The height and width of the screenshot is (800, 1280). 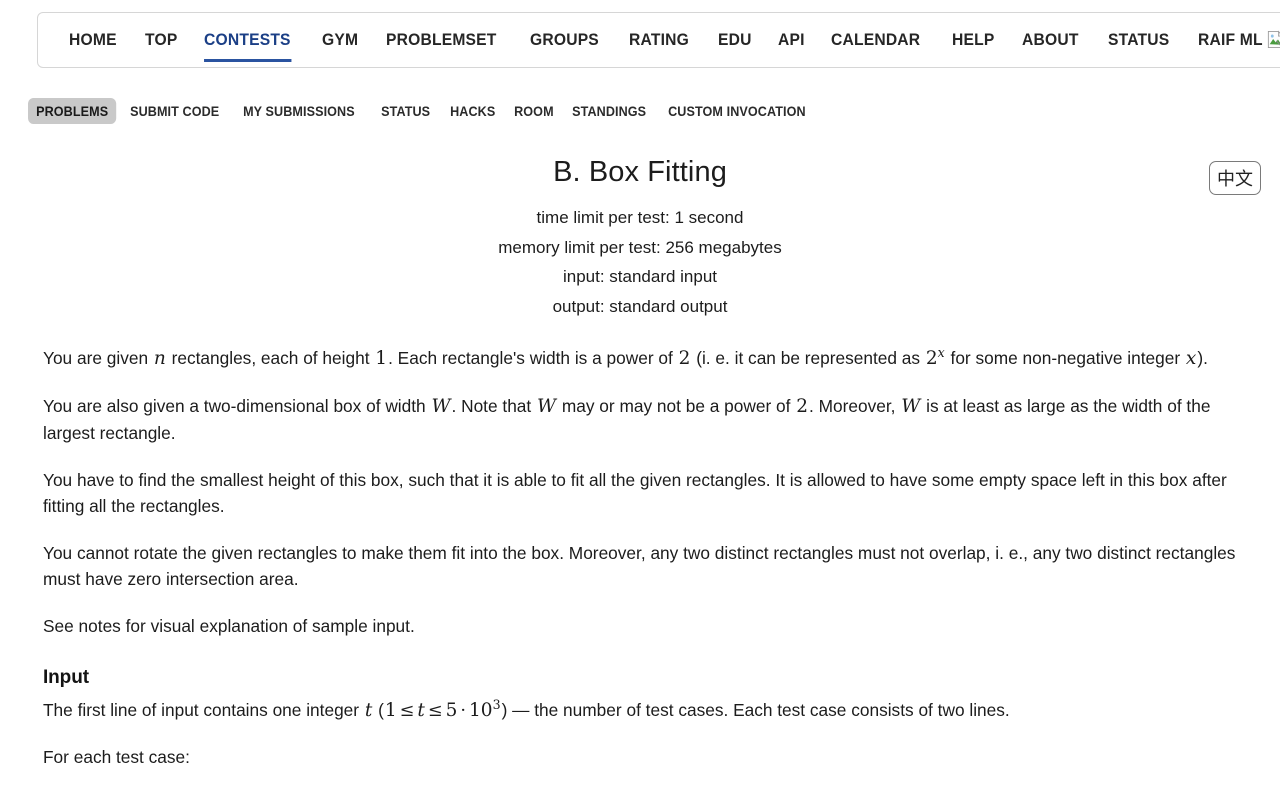 What do you see at coordinates (1202, 358) in the screenshot?
I see `p1-text-6: ).` at bounding box center [1202, 358].